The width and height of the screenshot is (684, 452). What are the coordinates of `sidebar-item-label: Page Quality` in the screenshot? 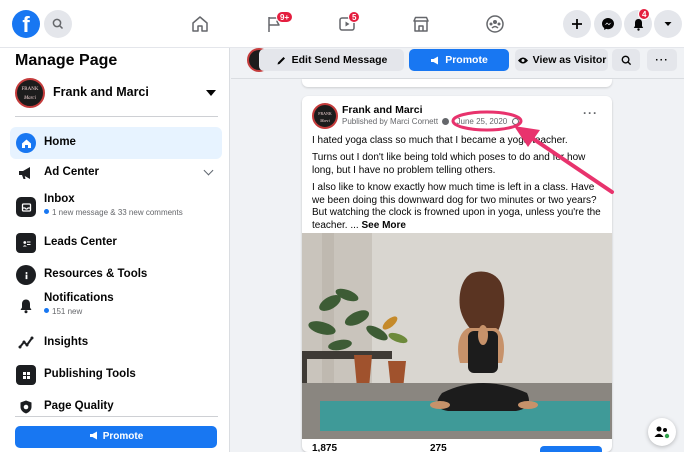 It's located at (79, 406).